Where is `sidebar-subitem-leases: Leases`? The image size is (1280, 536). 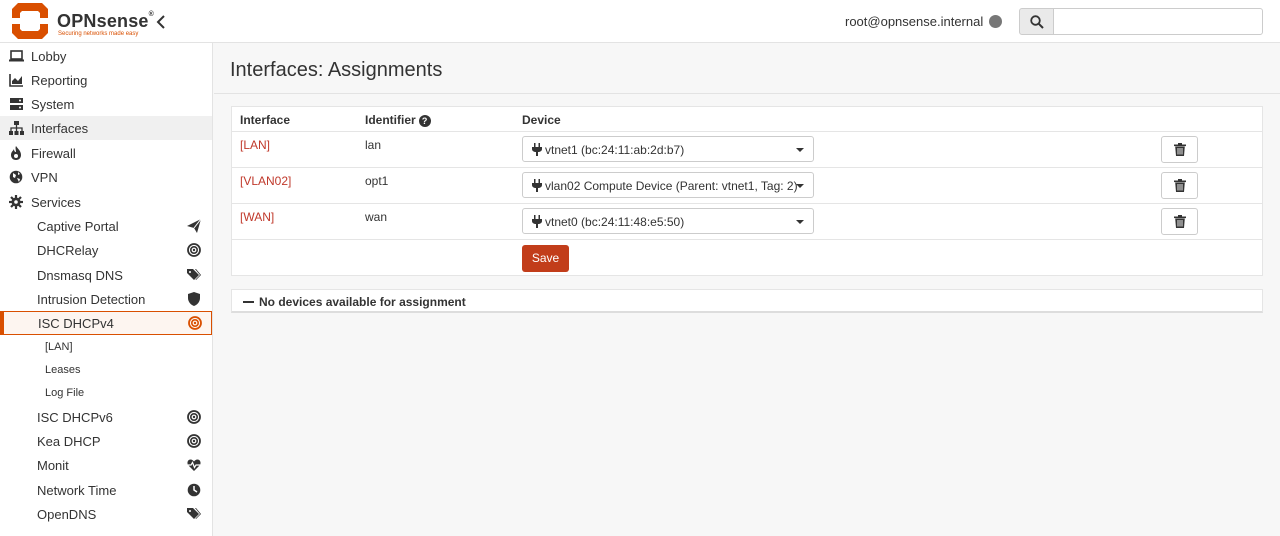 sidebar-subitem-leases: Leases is located at coordinates (106, 370).